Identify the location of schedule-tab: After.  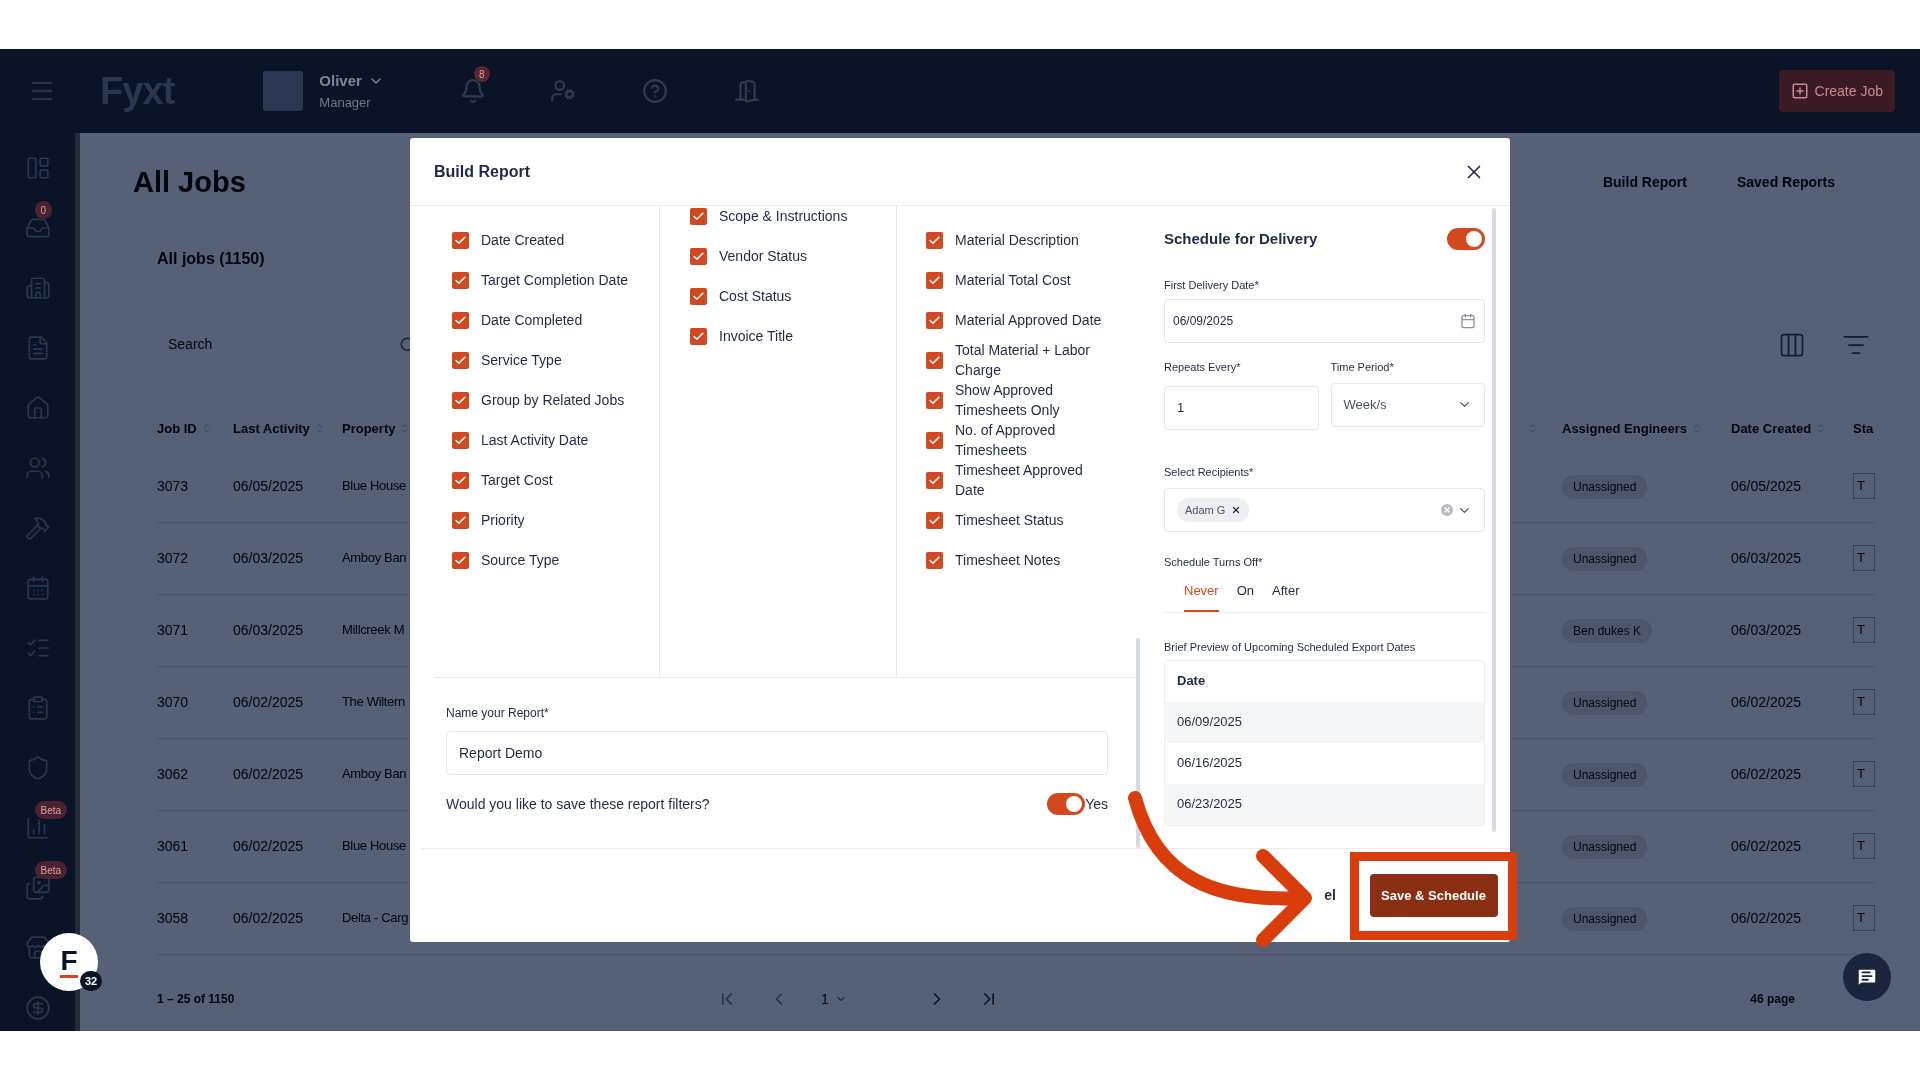
(1286, 596).